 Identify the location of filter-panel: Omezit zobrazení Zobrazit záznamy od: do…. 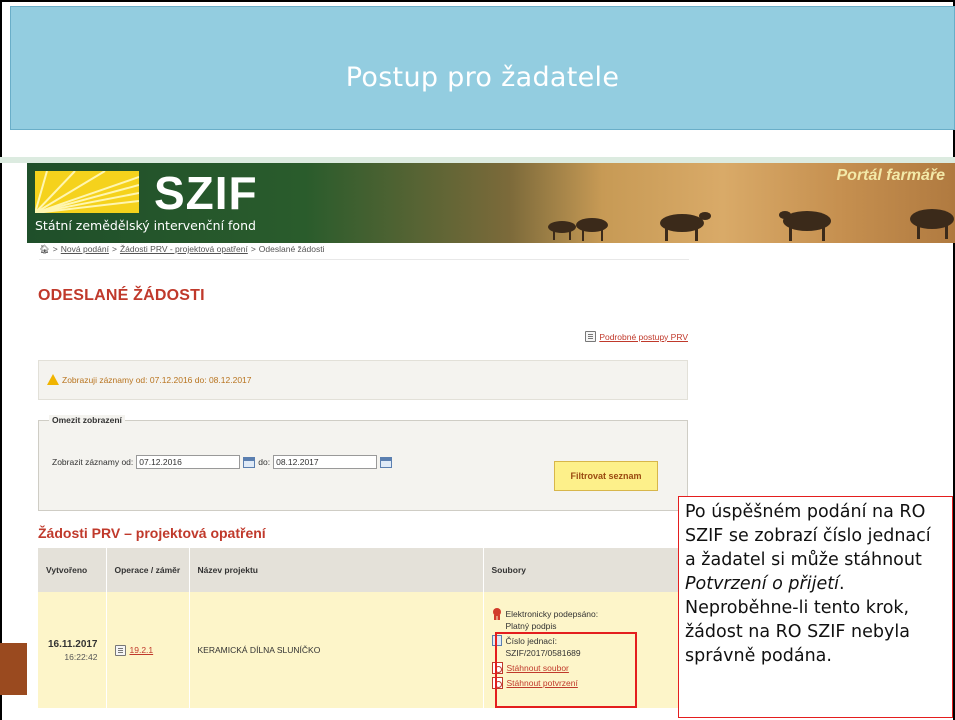
(363, 463).